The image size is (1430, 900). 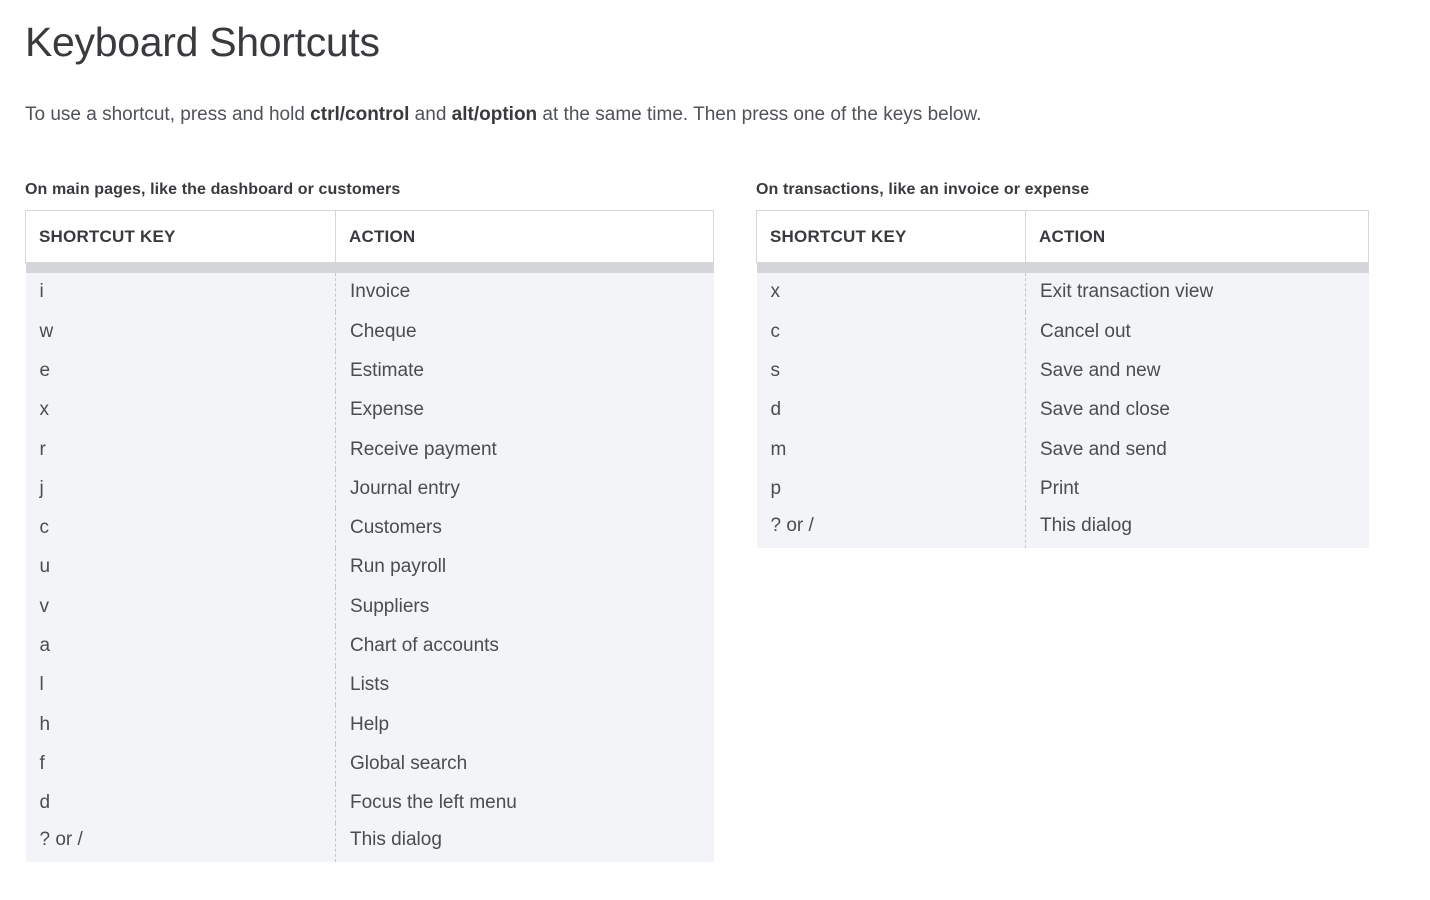 What do you see at coordinates (524, 803) in the screenshot?
I see `cell-action: Focus the left menu` at bounding box center [524, 803].